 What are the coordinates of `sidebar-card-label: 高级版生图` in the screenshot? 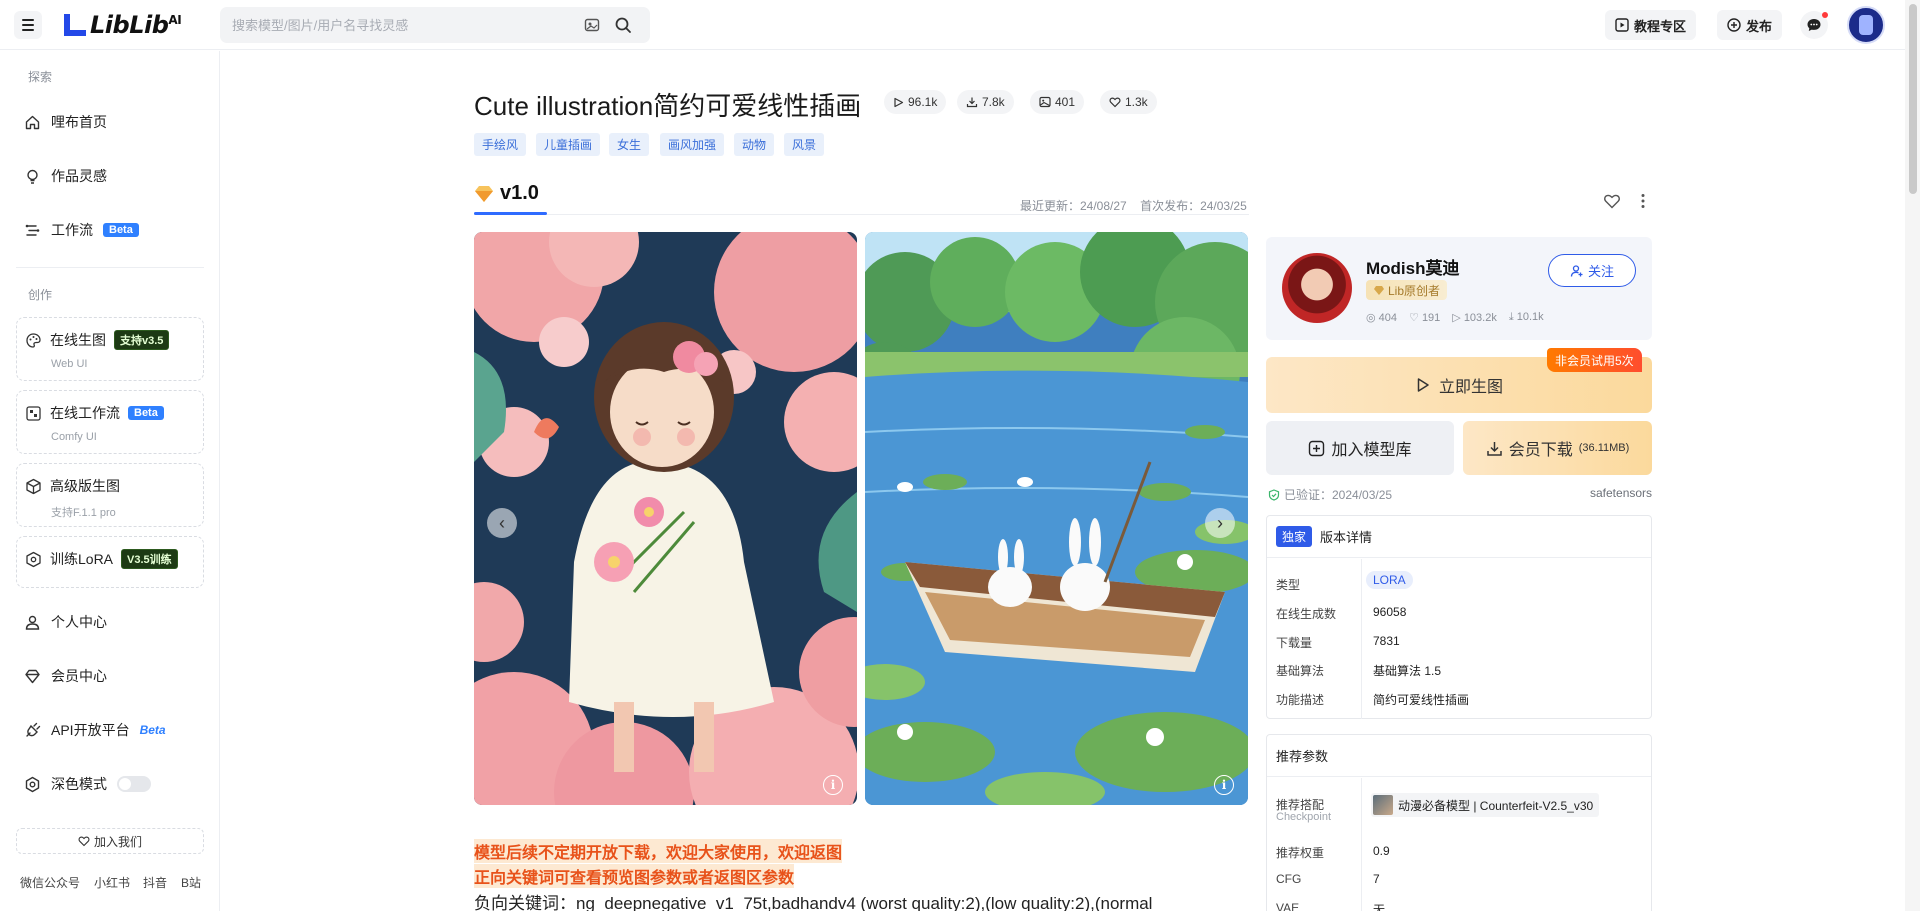 It's located at (85, 486).